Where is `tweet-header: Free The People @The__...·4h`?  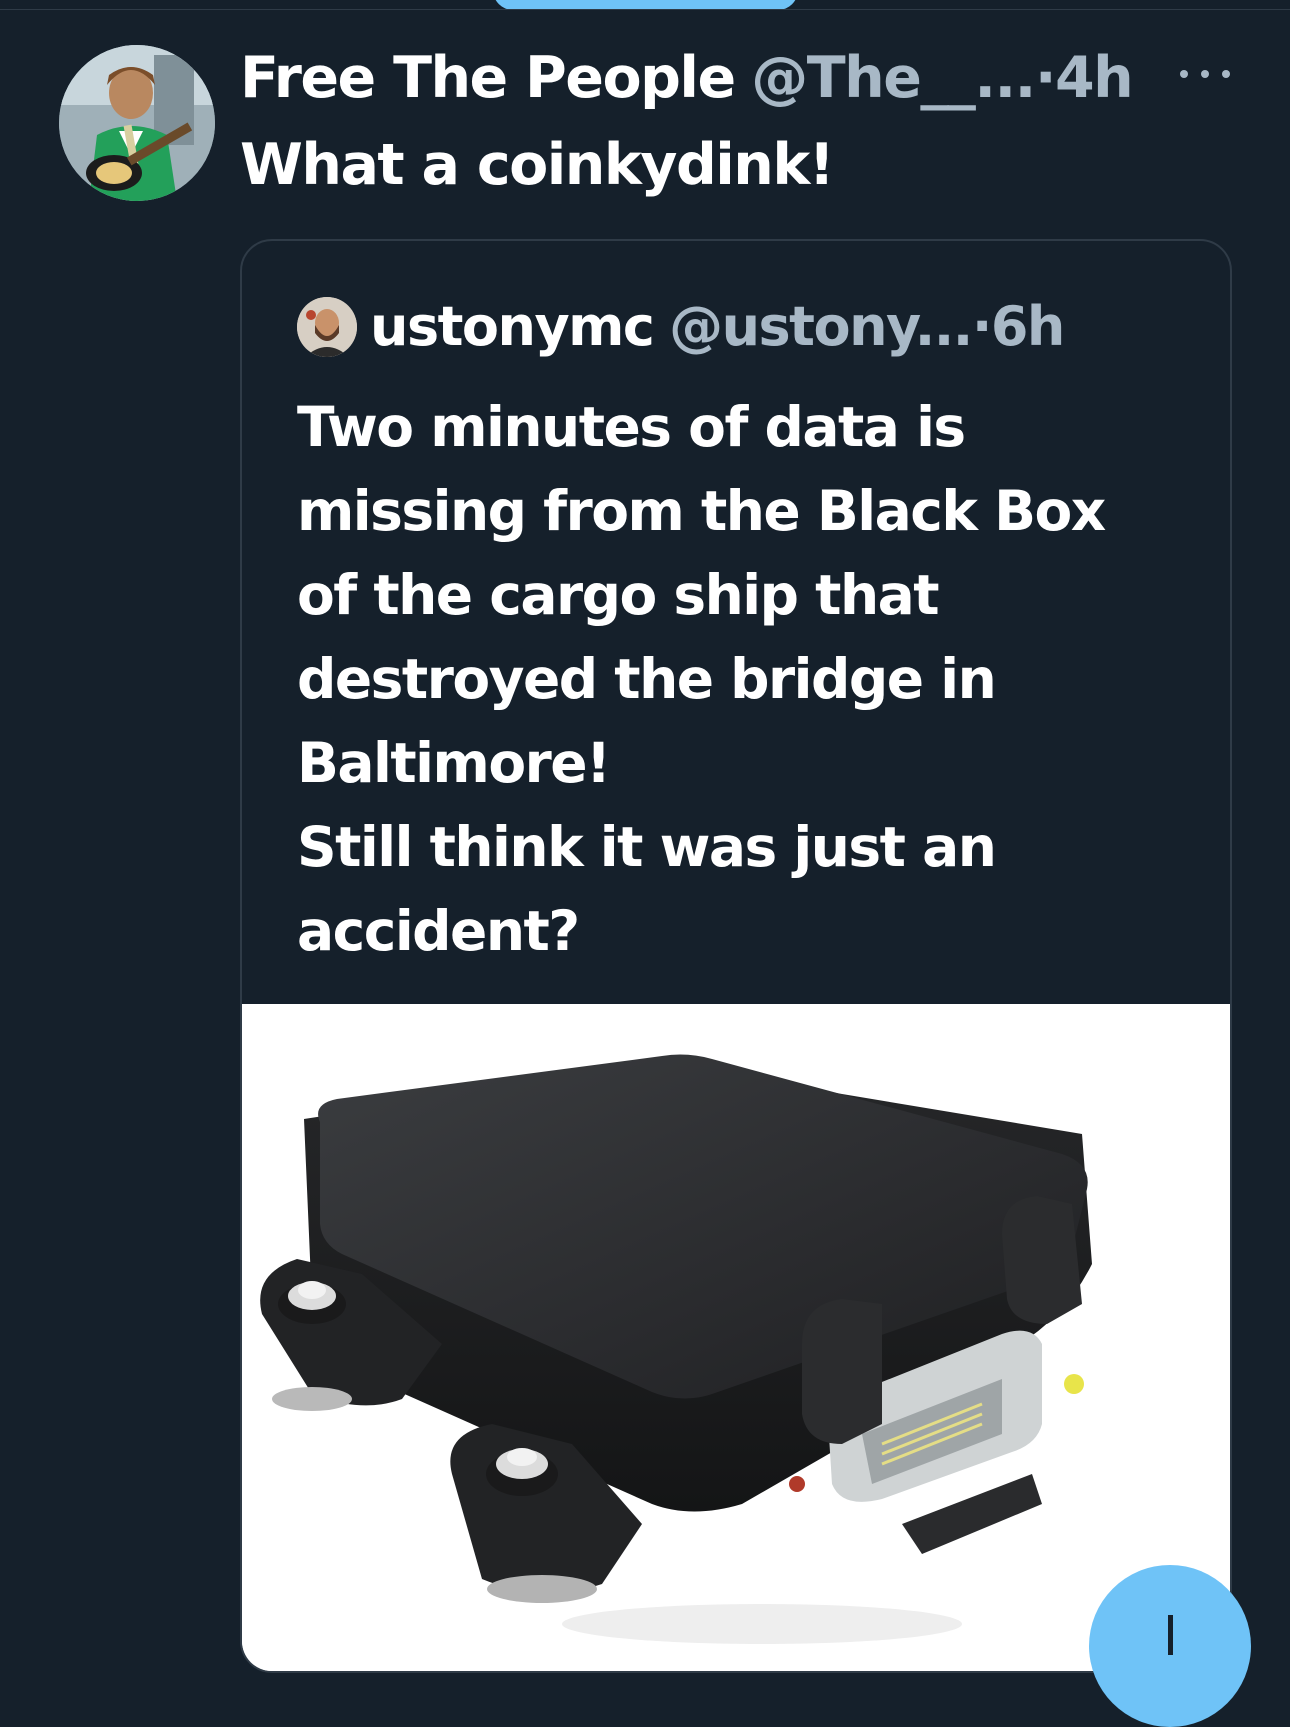
tweet-header: Free The People @The__...·4h is located at coordinates (687, 78).